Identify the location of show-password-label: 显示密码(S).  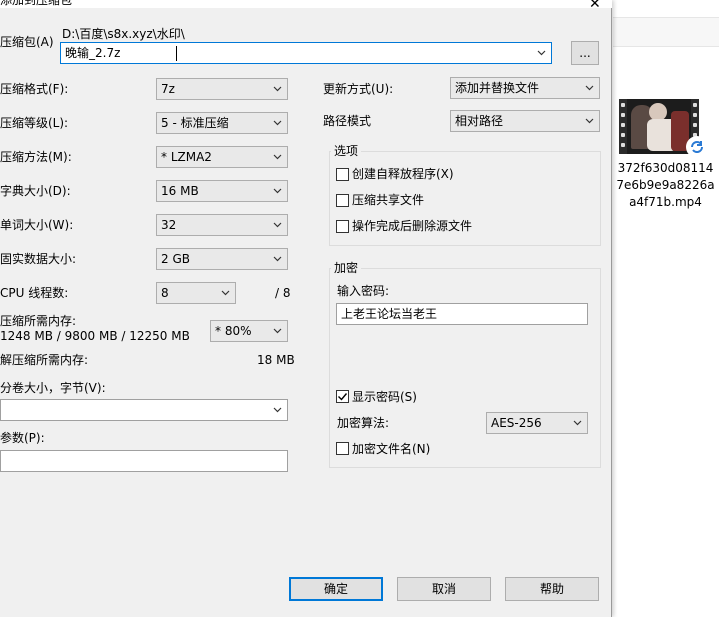
(384, 397).